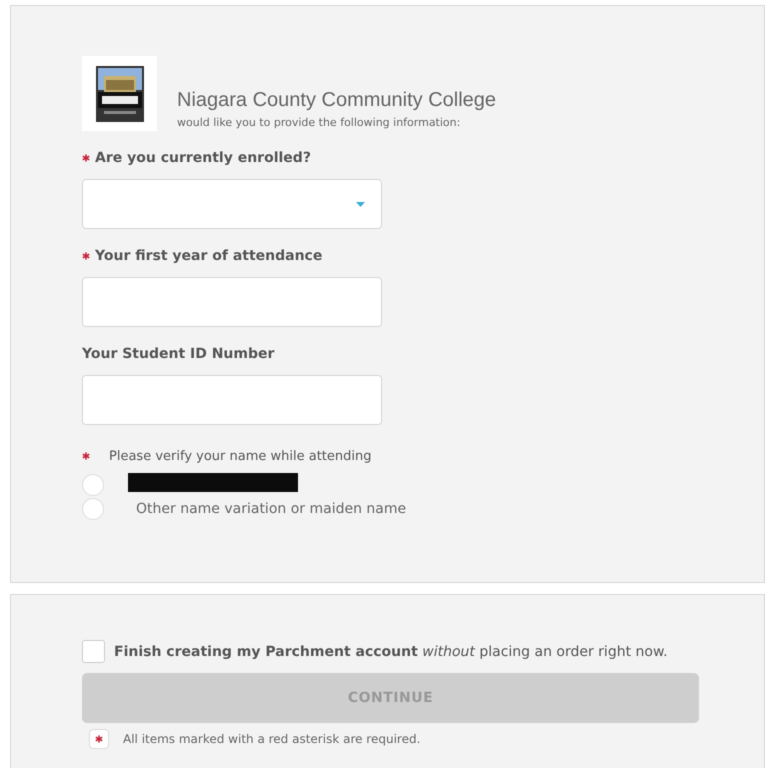  Describe the element at coordinates (208, 256) in the screenshot. I see `field-label: Your first year of attendance` at that location.